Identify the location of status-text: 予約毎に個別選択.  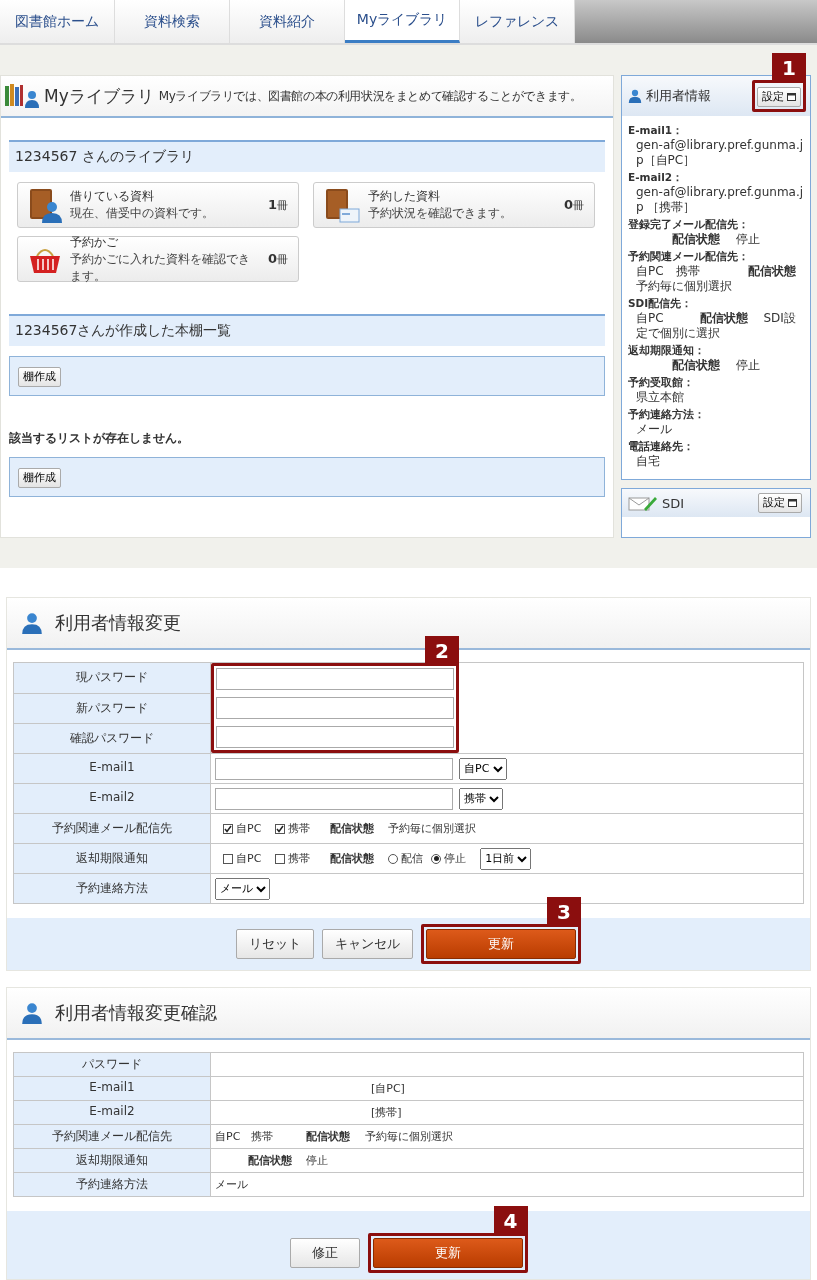
(432, 829).